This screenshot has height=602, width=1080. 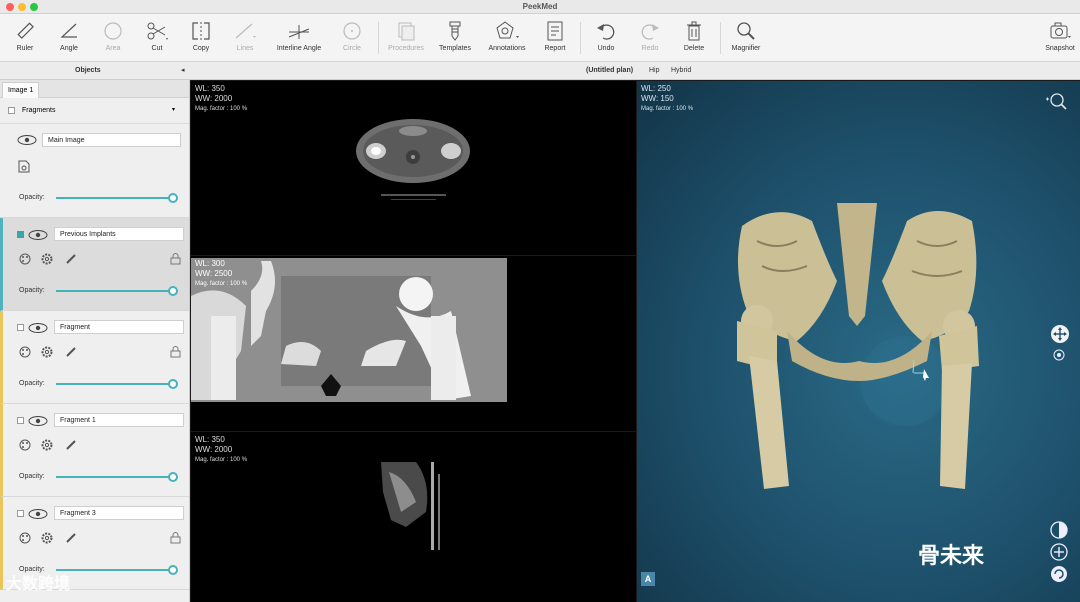 What do you see at coordinates (21, 90) in the screenshot?
I see `tab-image-1: Image 1` at bounding box center [21, 90].